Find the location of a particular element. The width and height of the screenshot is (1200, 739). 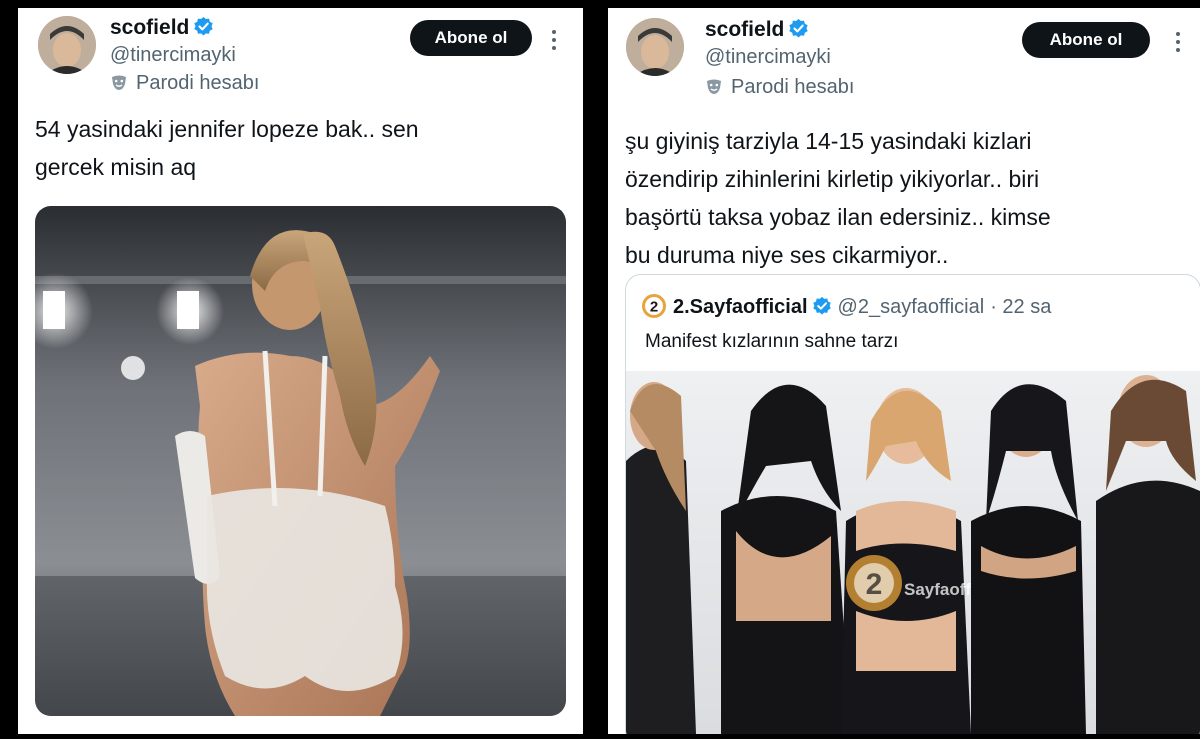

sayfa-logo-digit: 2 is located at coordinates (654, 307).